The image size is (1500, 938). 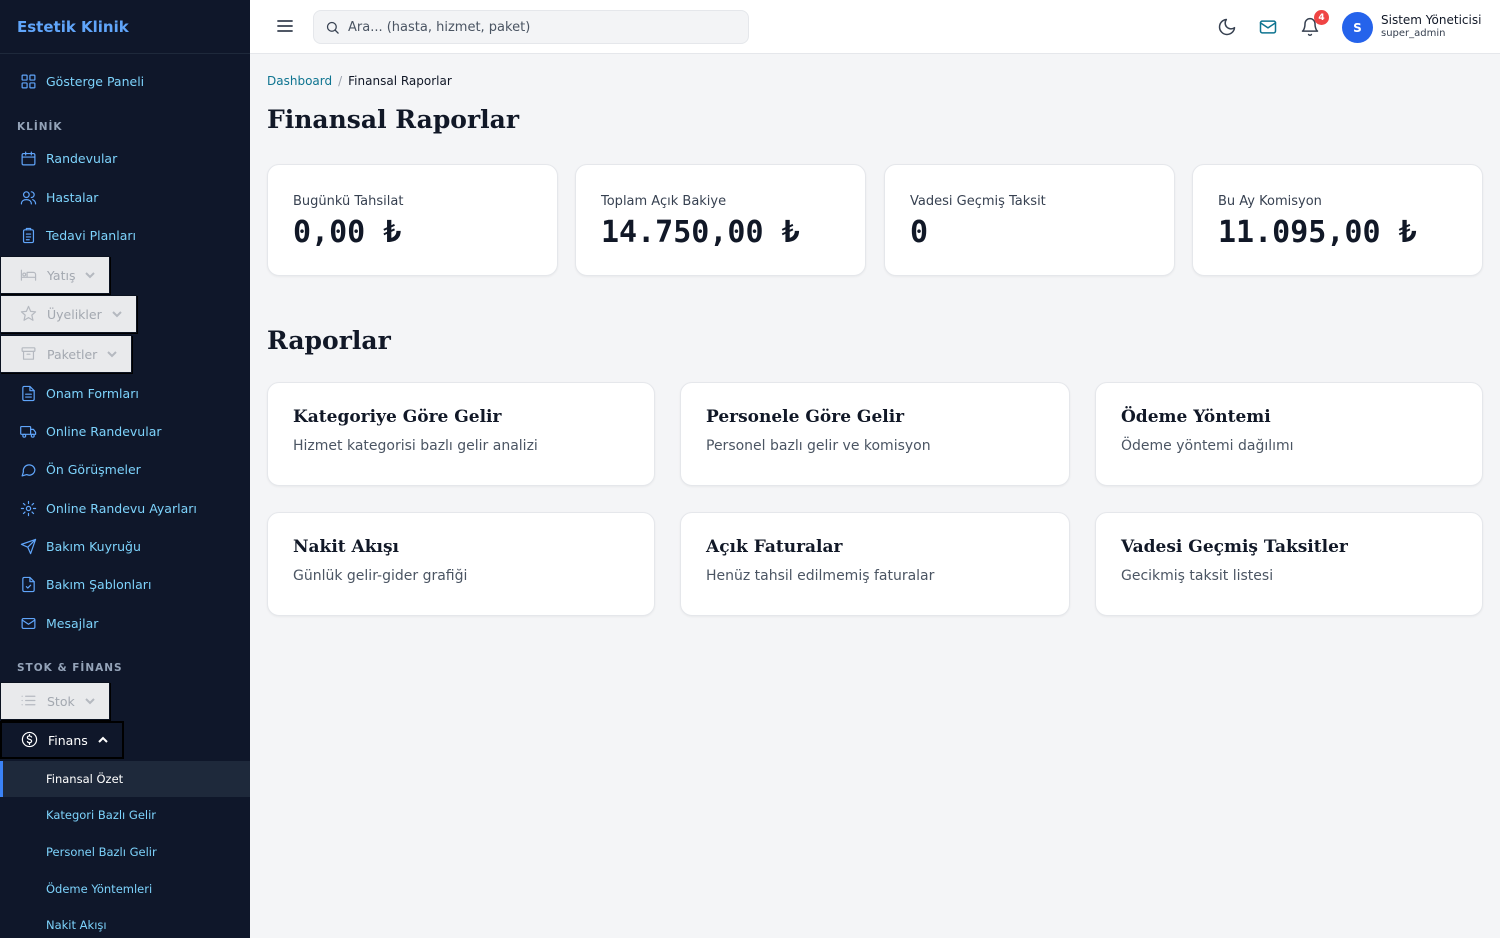 What do you see at coordinates (818, 446) in the screenshot?
I see `report-description: Personel bazlı gelir ve komisyon` at bounding box center [818, 446].